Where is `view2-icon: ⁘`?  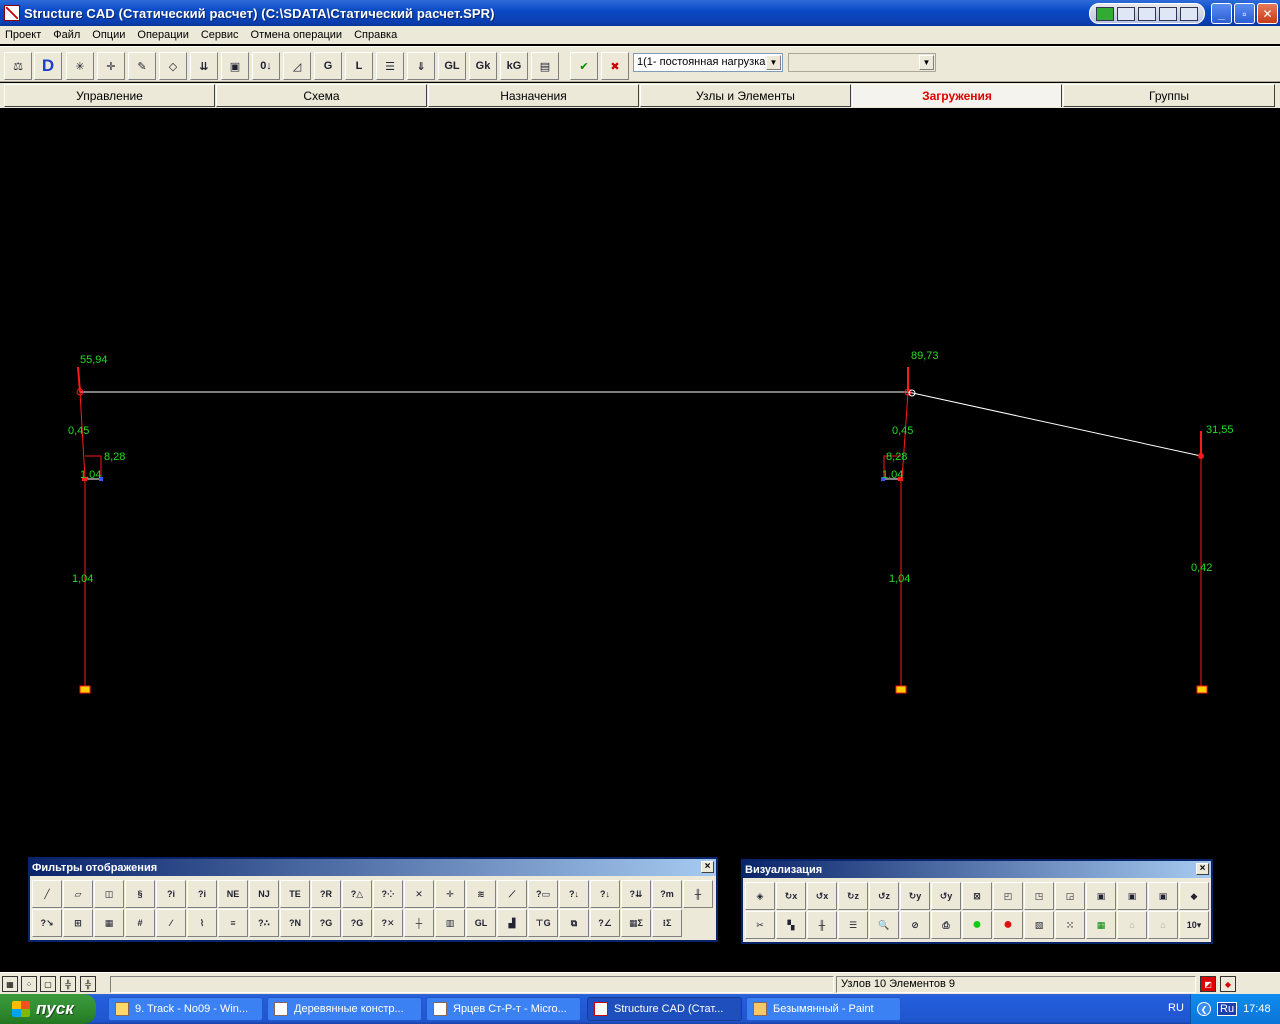
view2-icon: ⁘ is located at coordinates (29, 984).